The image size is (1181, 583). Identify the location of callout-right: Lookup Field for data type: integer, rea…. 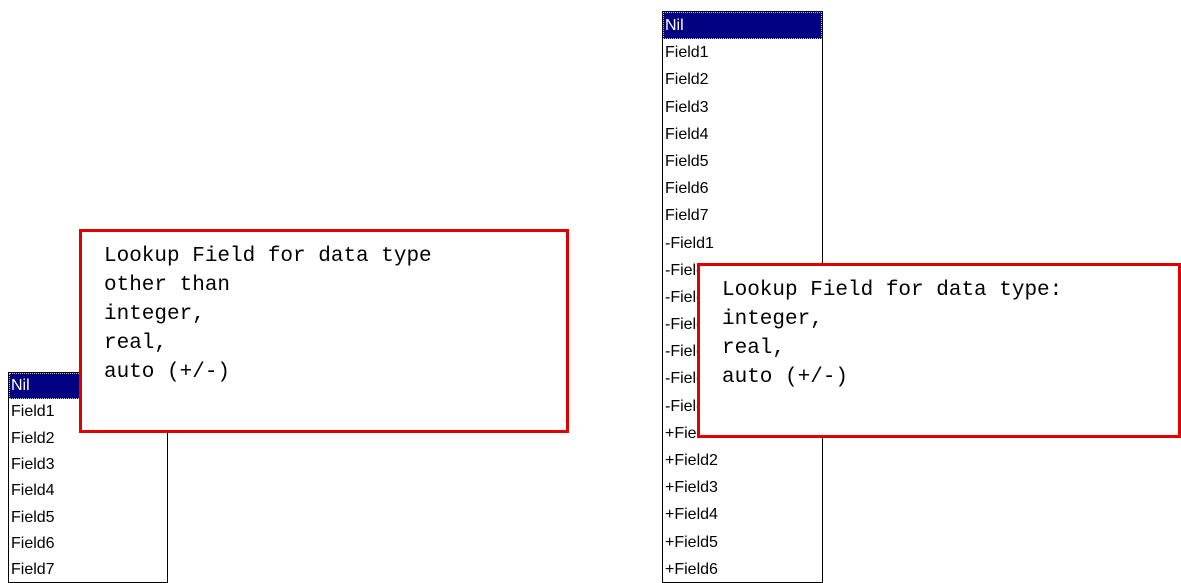
(939, 350).